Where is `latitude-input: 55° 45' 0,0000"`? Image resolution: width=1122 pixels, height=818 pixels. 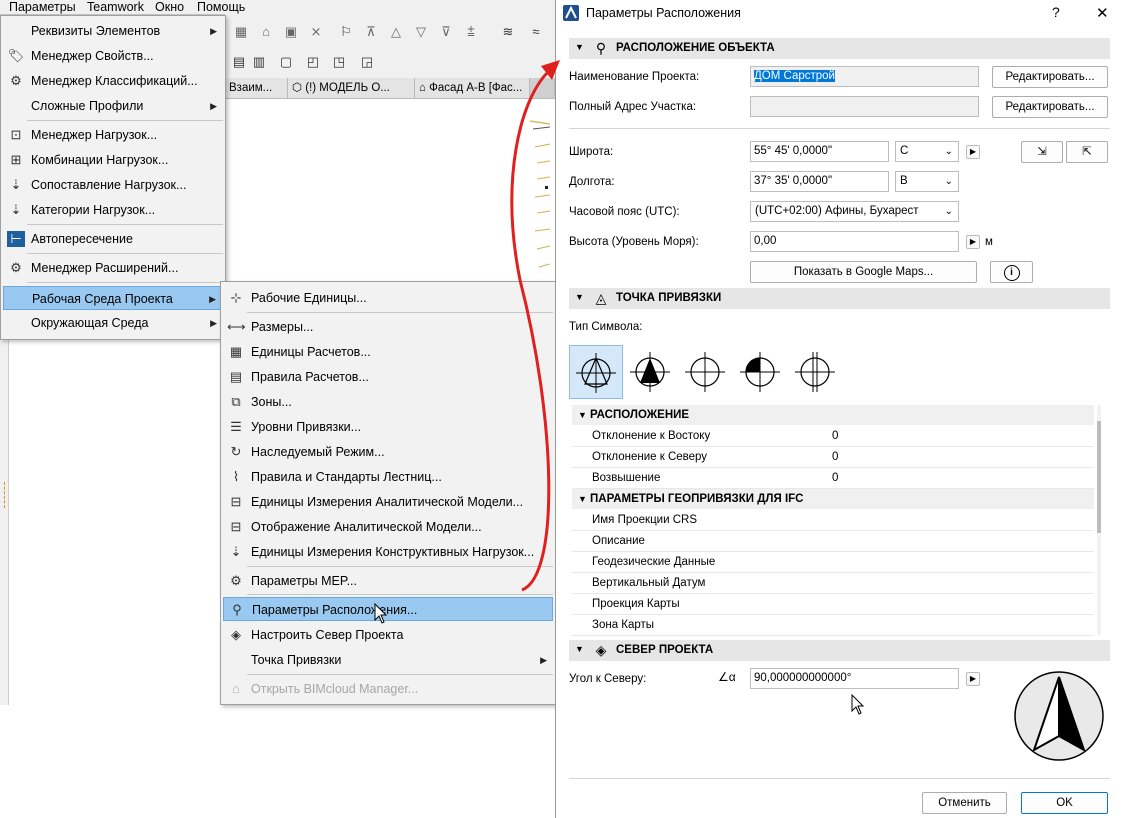 latitude-input: 55° 45' 0,0000" is located at coordinates (819, 151).